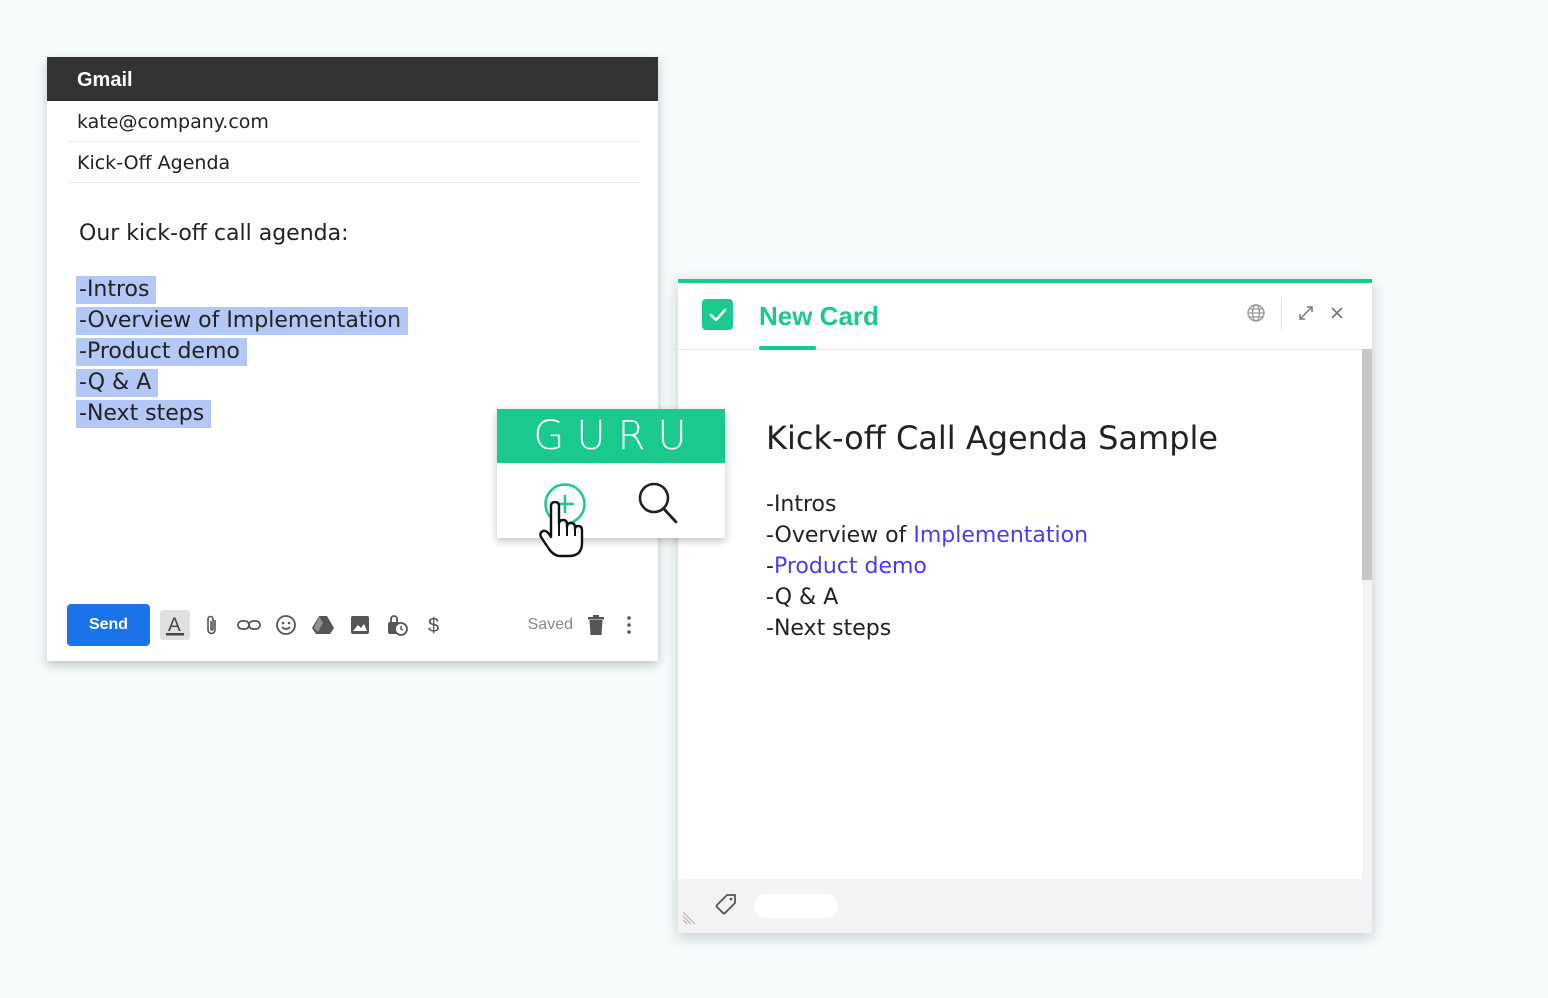  Describe the element at coordinates (1281, 314) in the screenshot. I see `header-divider` at that location.